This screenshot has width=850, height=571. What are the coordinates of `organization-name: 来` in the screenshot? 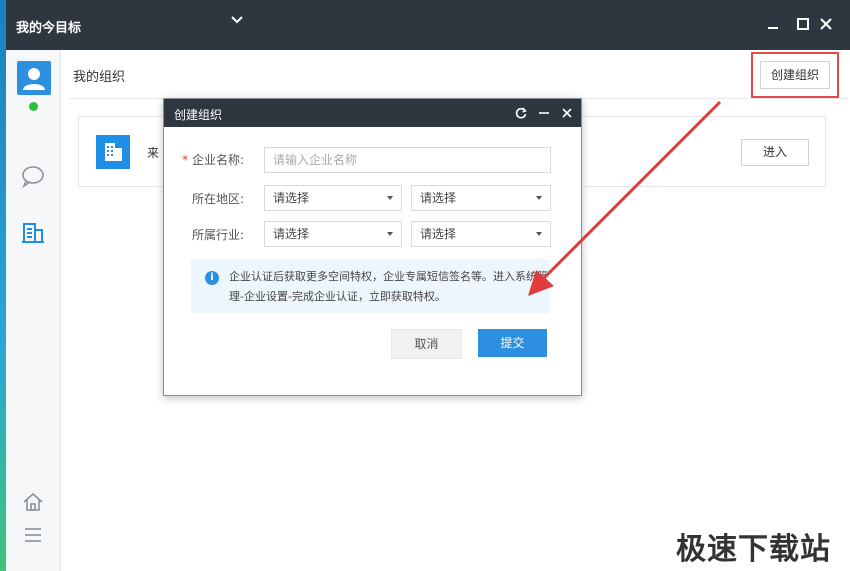 It's located at (153, 153).